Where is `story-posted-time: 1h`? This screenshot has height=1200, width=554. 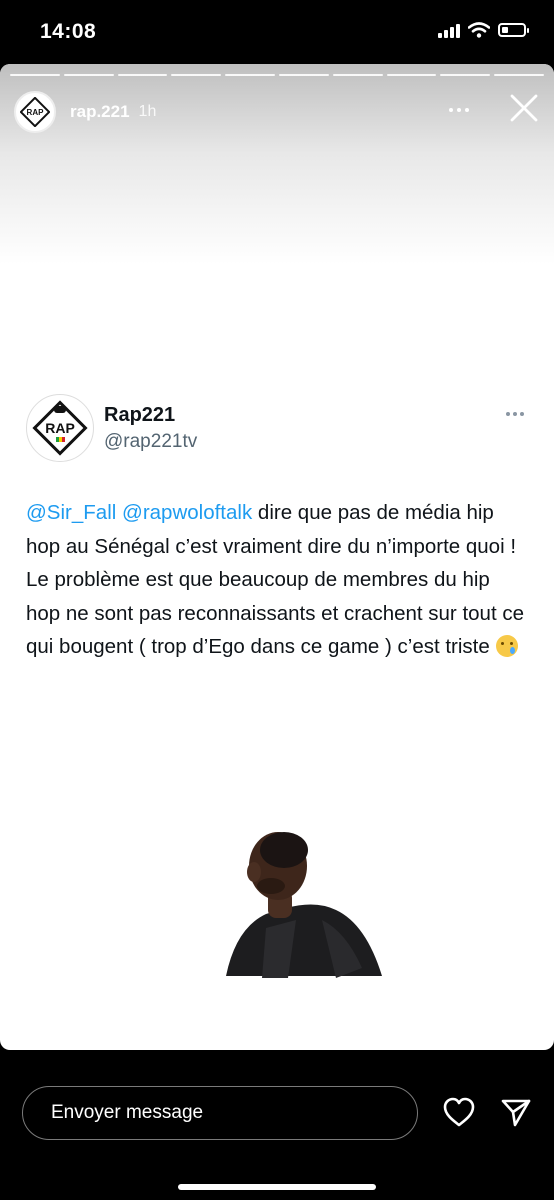 story-posted-time: 1h is located at coordinates (147, 111).